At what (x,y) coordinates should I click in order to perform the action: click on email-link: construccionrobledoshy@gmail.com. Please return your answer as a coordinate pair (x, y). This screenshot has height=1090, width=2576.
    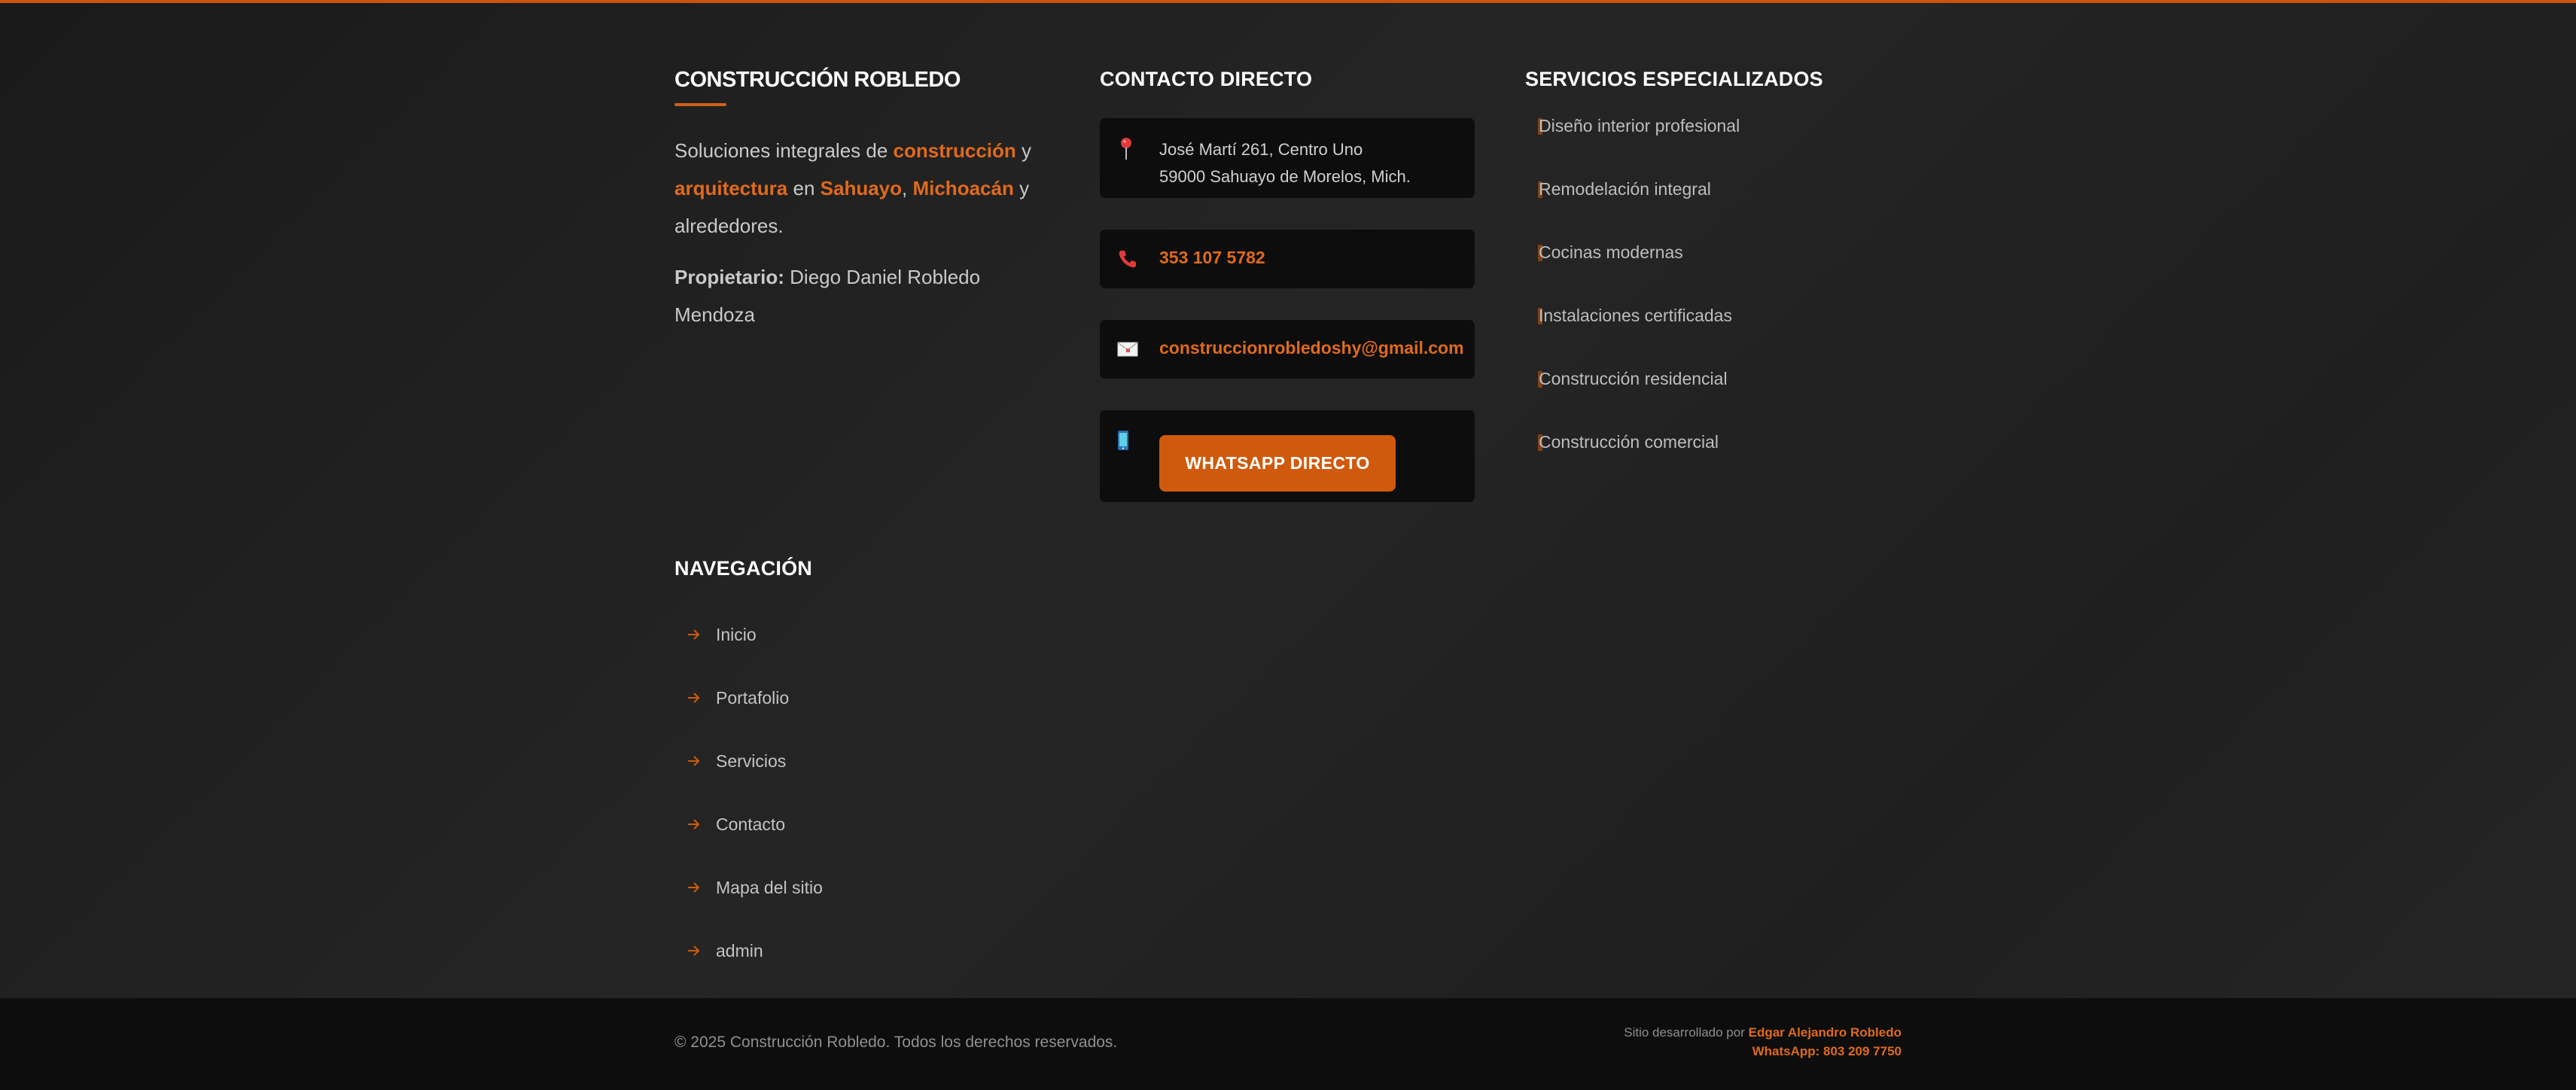
    Looking at the image, I should click on (1312, 348).